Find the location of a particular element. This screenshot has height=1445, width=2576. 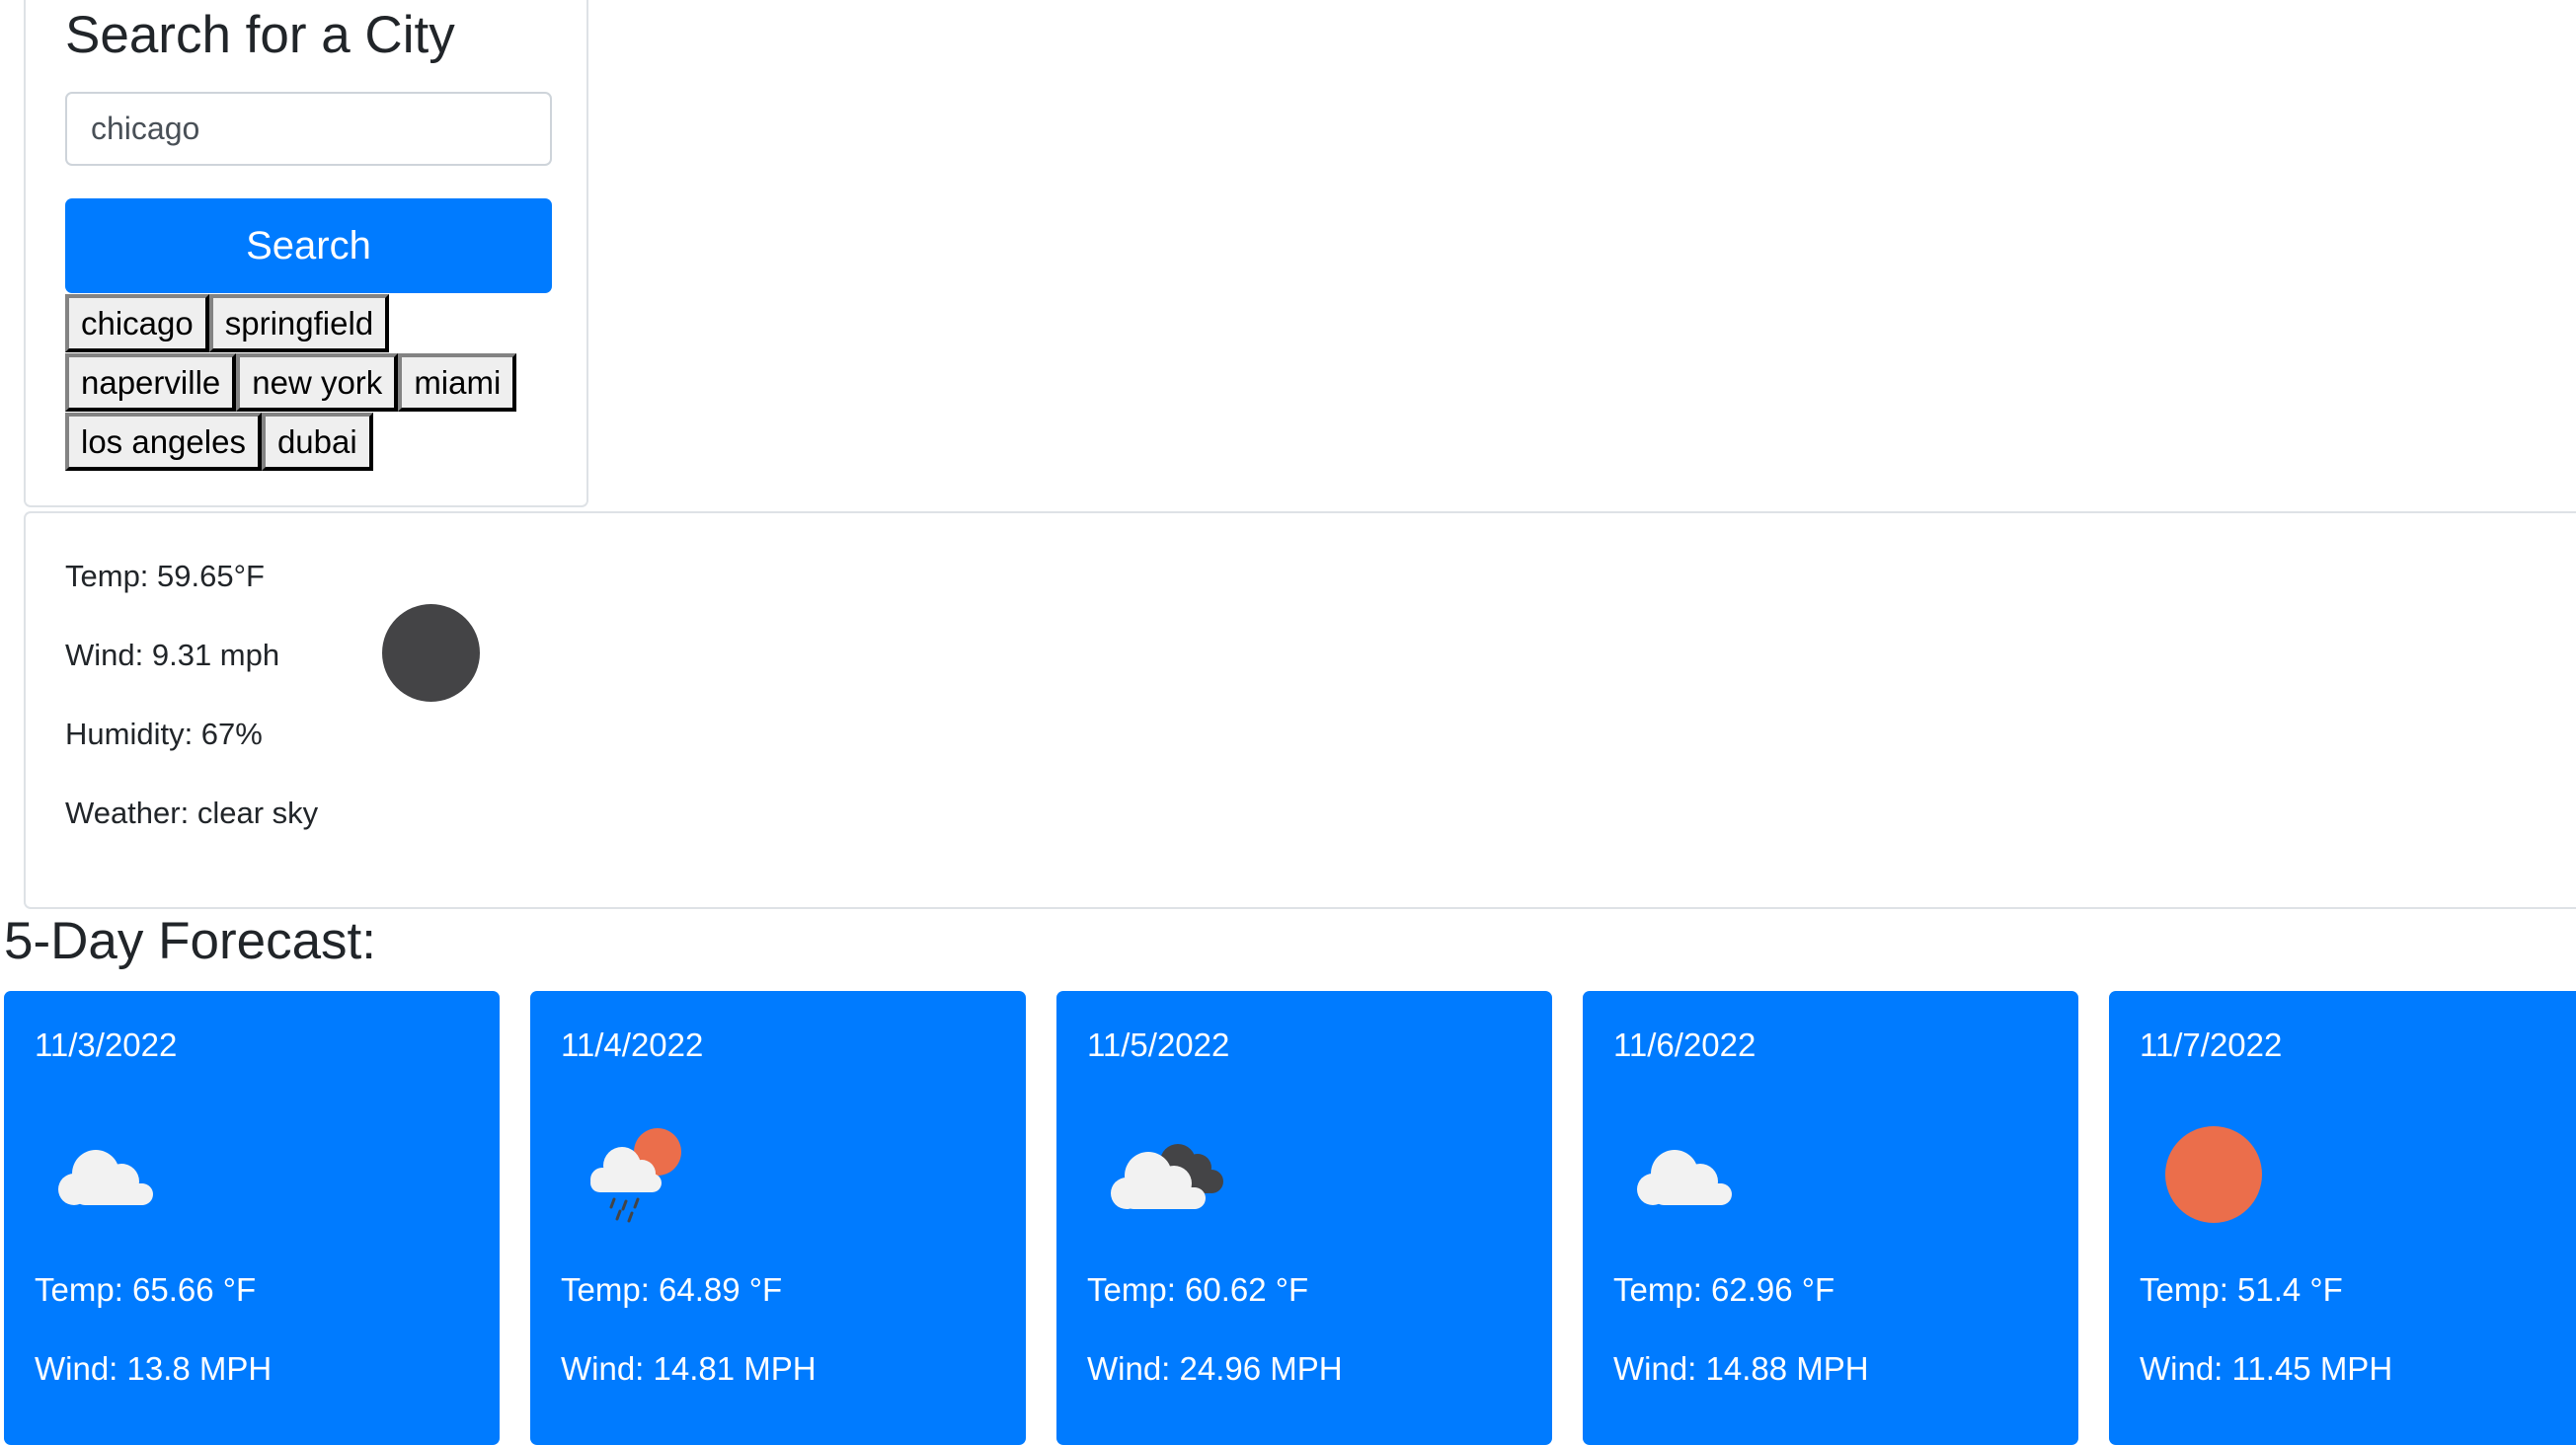

search-title: Search for a City is located at coordinates (260, 35).